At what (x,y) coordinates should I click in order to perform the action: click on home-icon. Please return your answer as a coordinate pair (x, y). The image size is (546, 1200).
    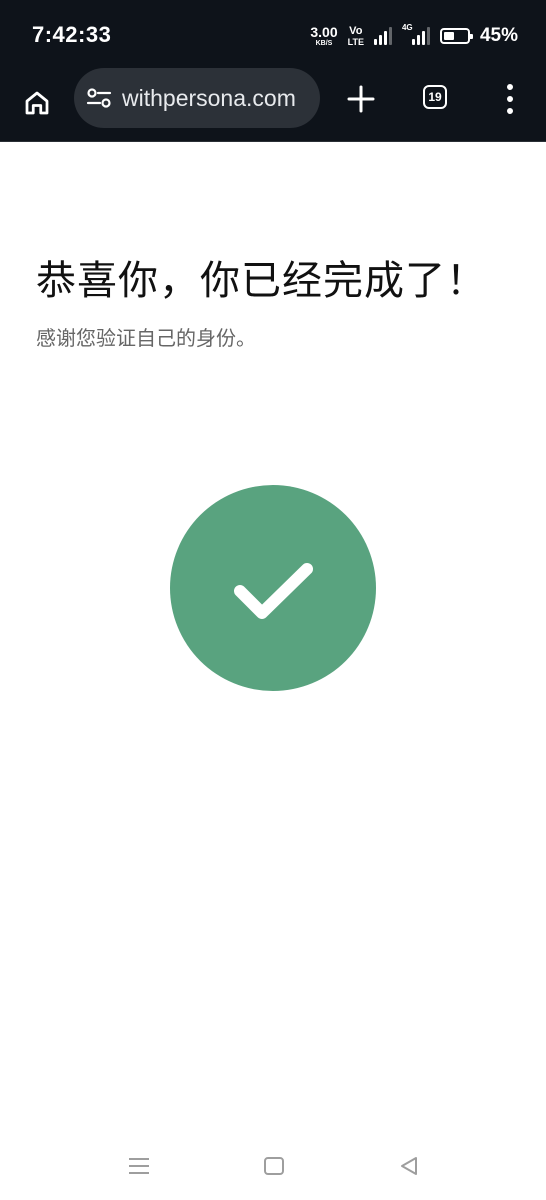
    Looking at the image, I should click on (37, 103).